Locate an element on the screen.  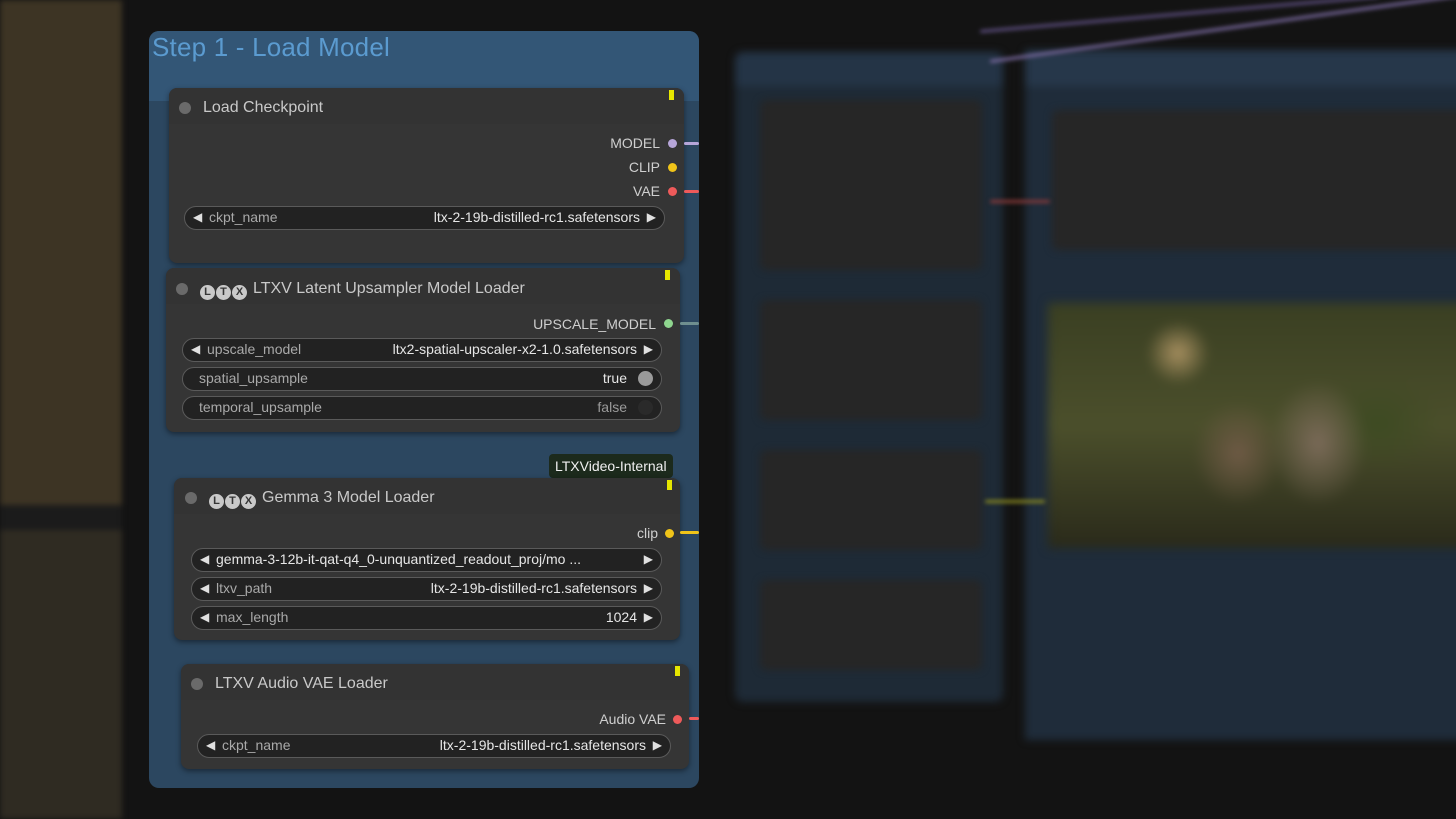
node-title-text: LTXV Latent Upsampler Model Loader is located at coordinates (389, 288).